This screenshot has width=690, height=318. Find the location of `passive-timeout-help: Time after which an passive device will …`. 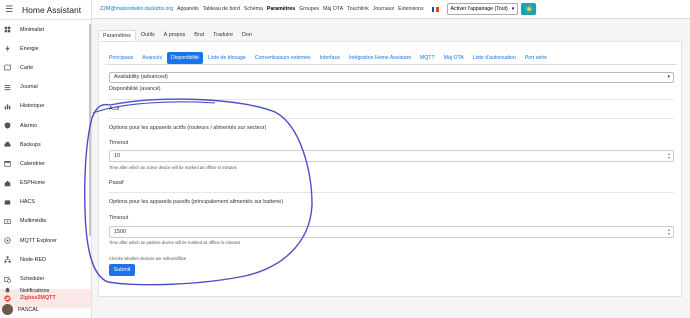

passive-timeout-help: Time after which an passive device will … is located at coordinates (175, 242).